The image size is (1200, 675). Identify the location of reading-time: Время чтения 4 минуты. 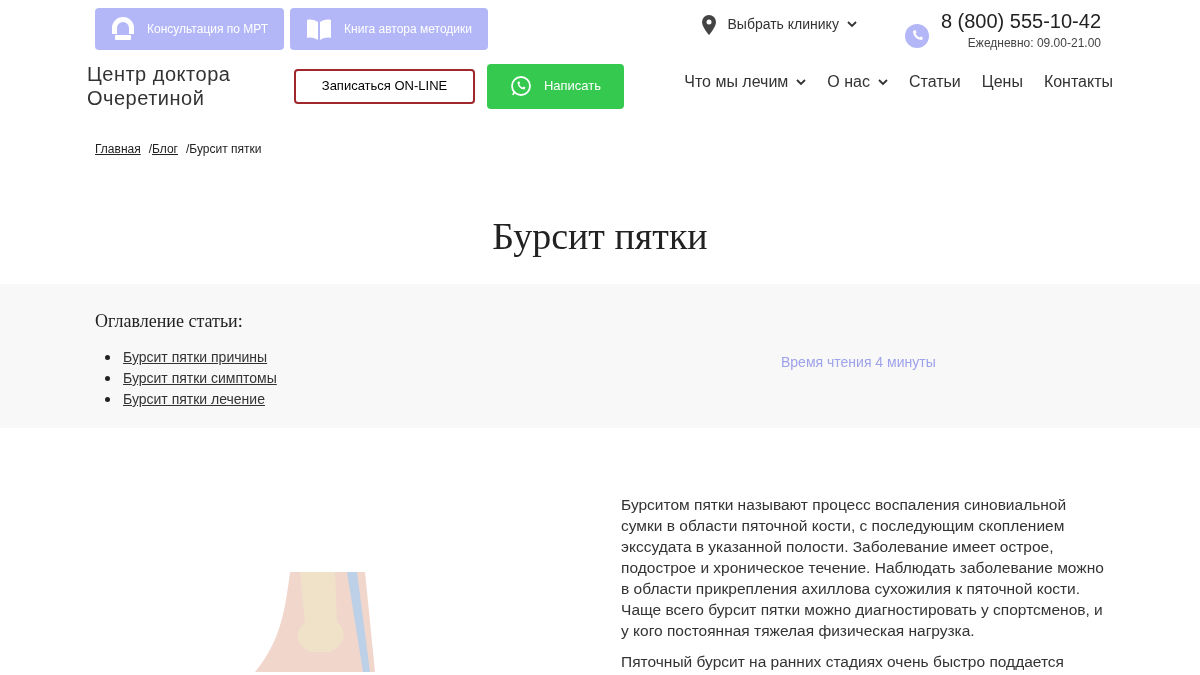
(858, 362).